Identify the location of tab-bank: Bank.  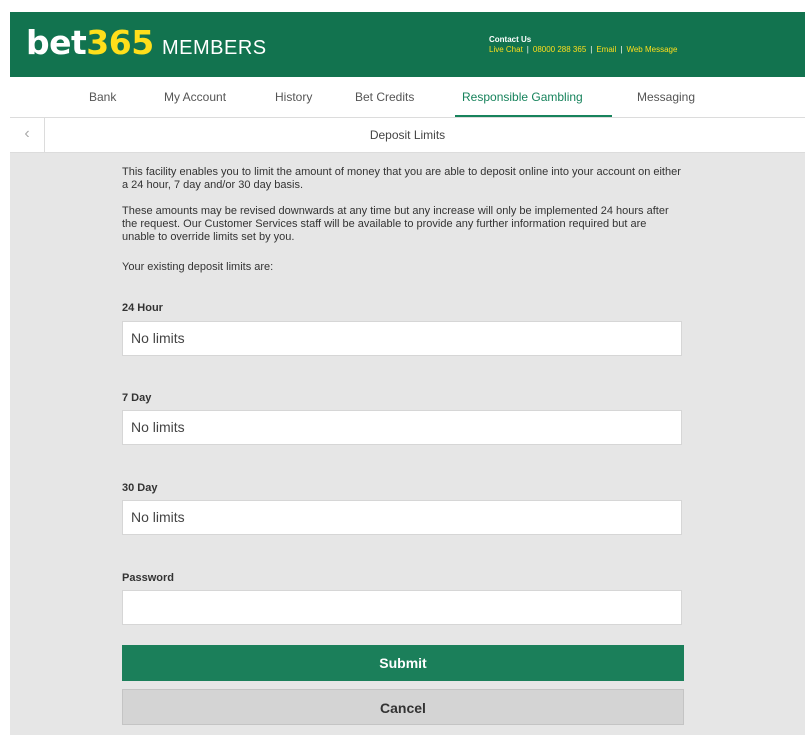
(102, 97).